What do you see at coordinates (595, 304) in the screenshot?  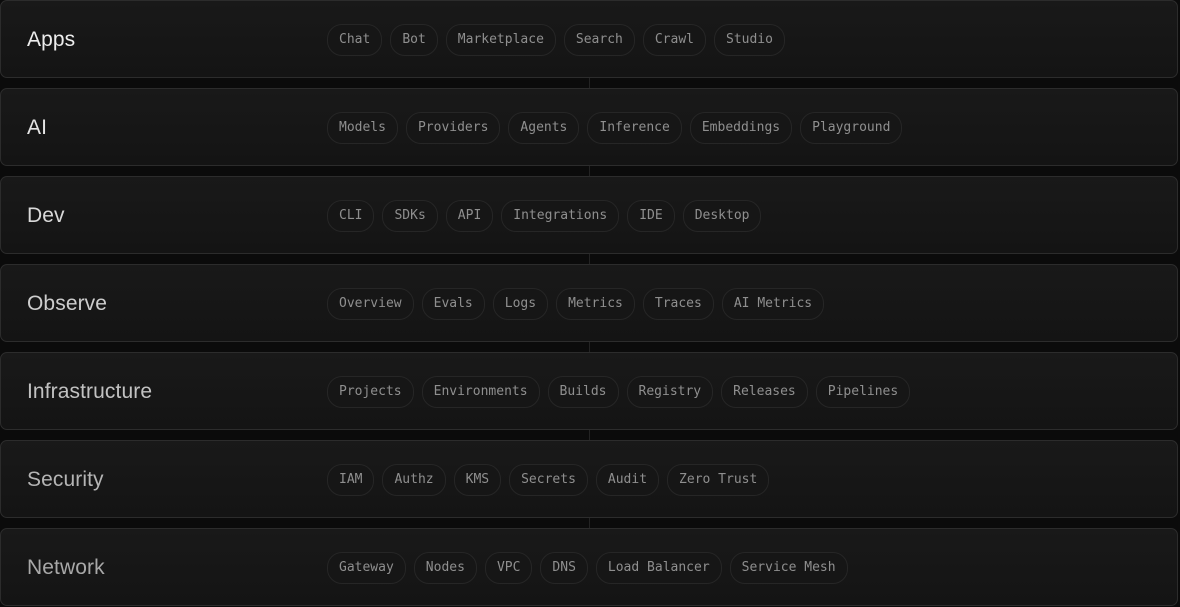 I see `chip-metrics: Metrics` at bounding box center [595, 304].